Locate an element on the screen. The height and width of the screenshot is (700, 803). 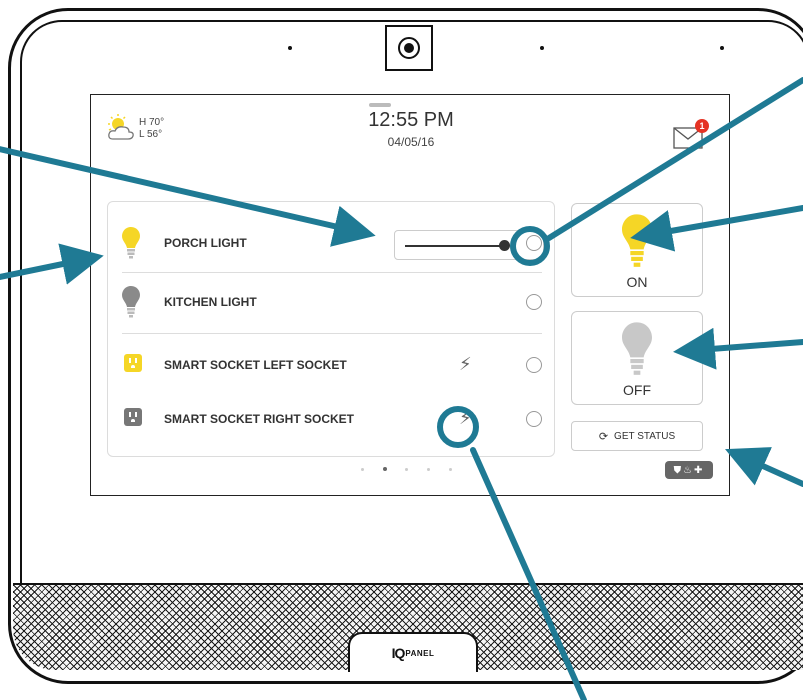
device-row-kitchen-light: KITCHEN LIGHT is located at coordinates (332, 302).